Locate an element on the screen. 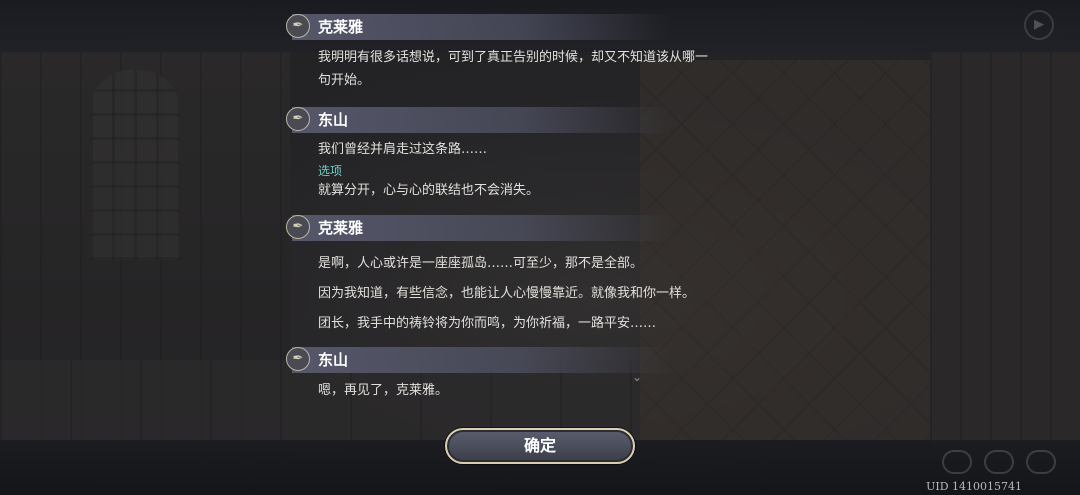 Image resolution: width=1080 pixels, height=495 pixels. log-entry: ✒ 东山 我们曾经并肩走过这条路…… 选项 就算分开，心与心的联结也不会消失。 is located at coordinates (537, 154).